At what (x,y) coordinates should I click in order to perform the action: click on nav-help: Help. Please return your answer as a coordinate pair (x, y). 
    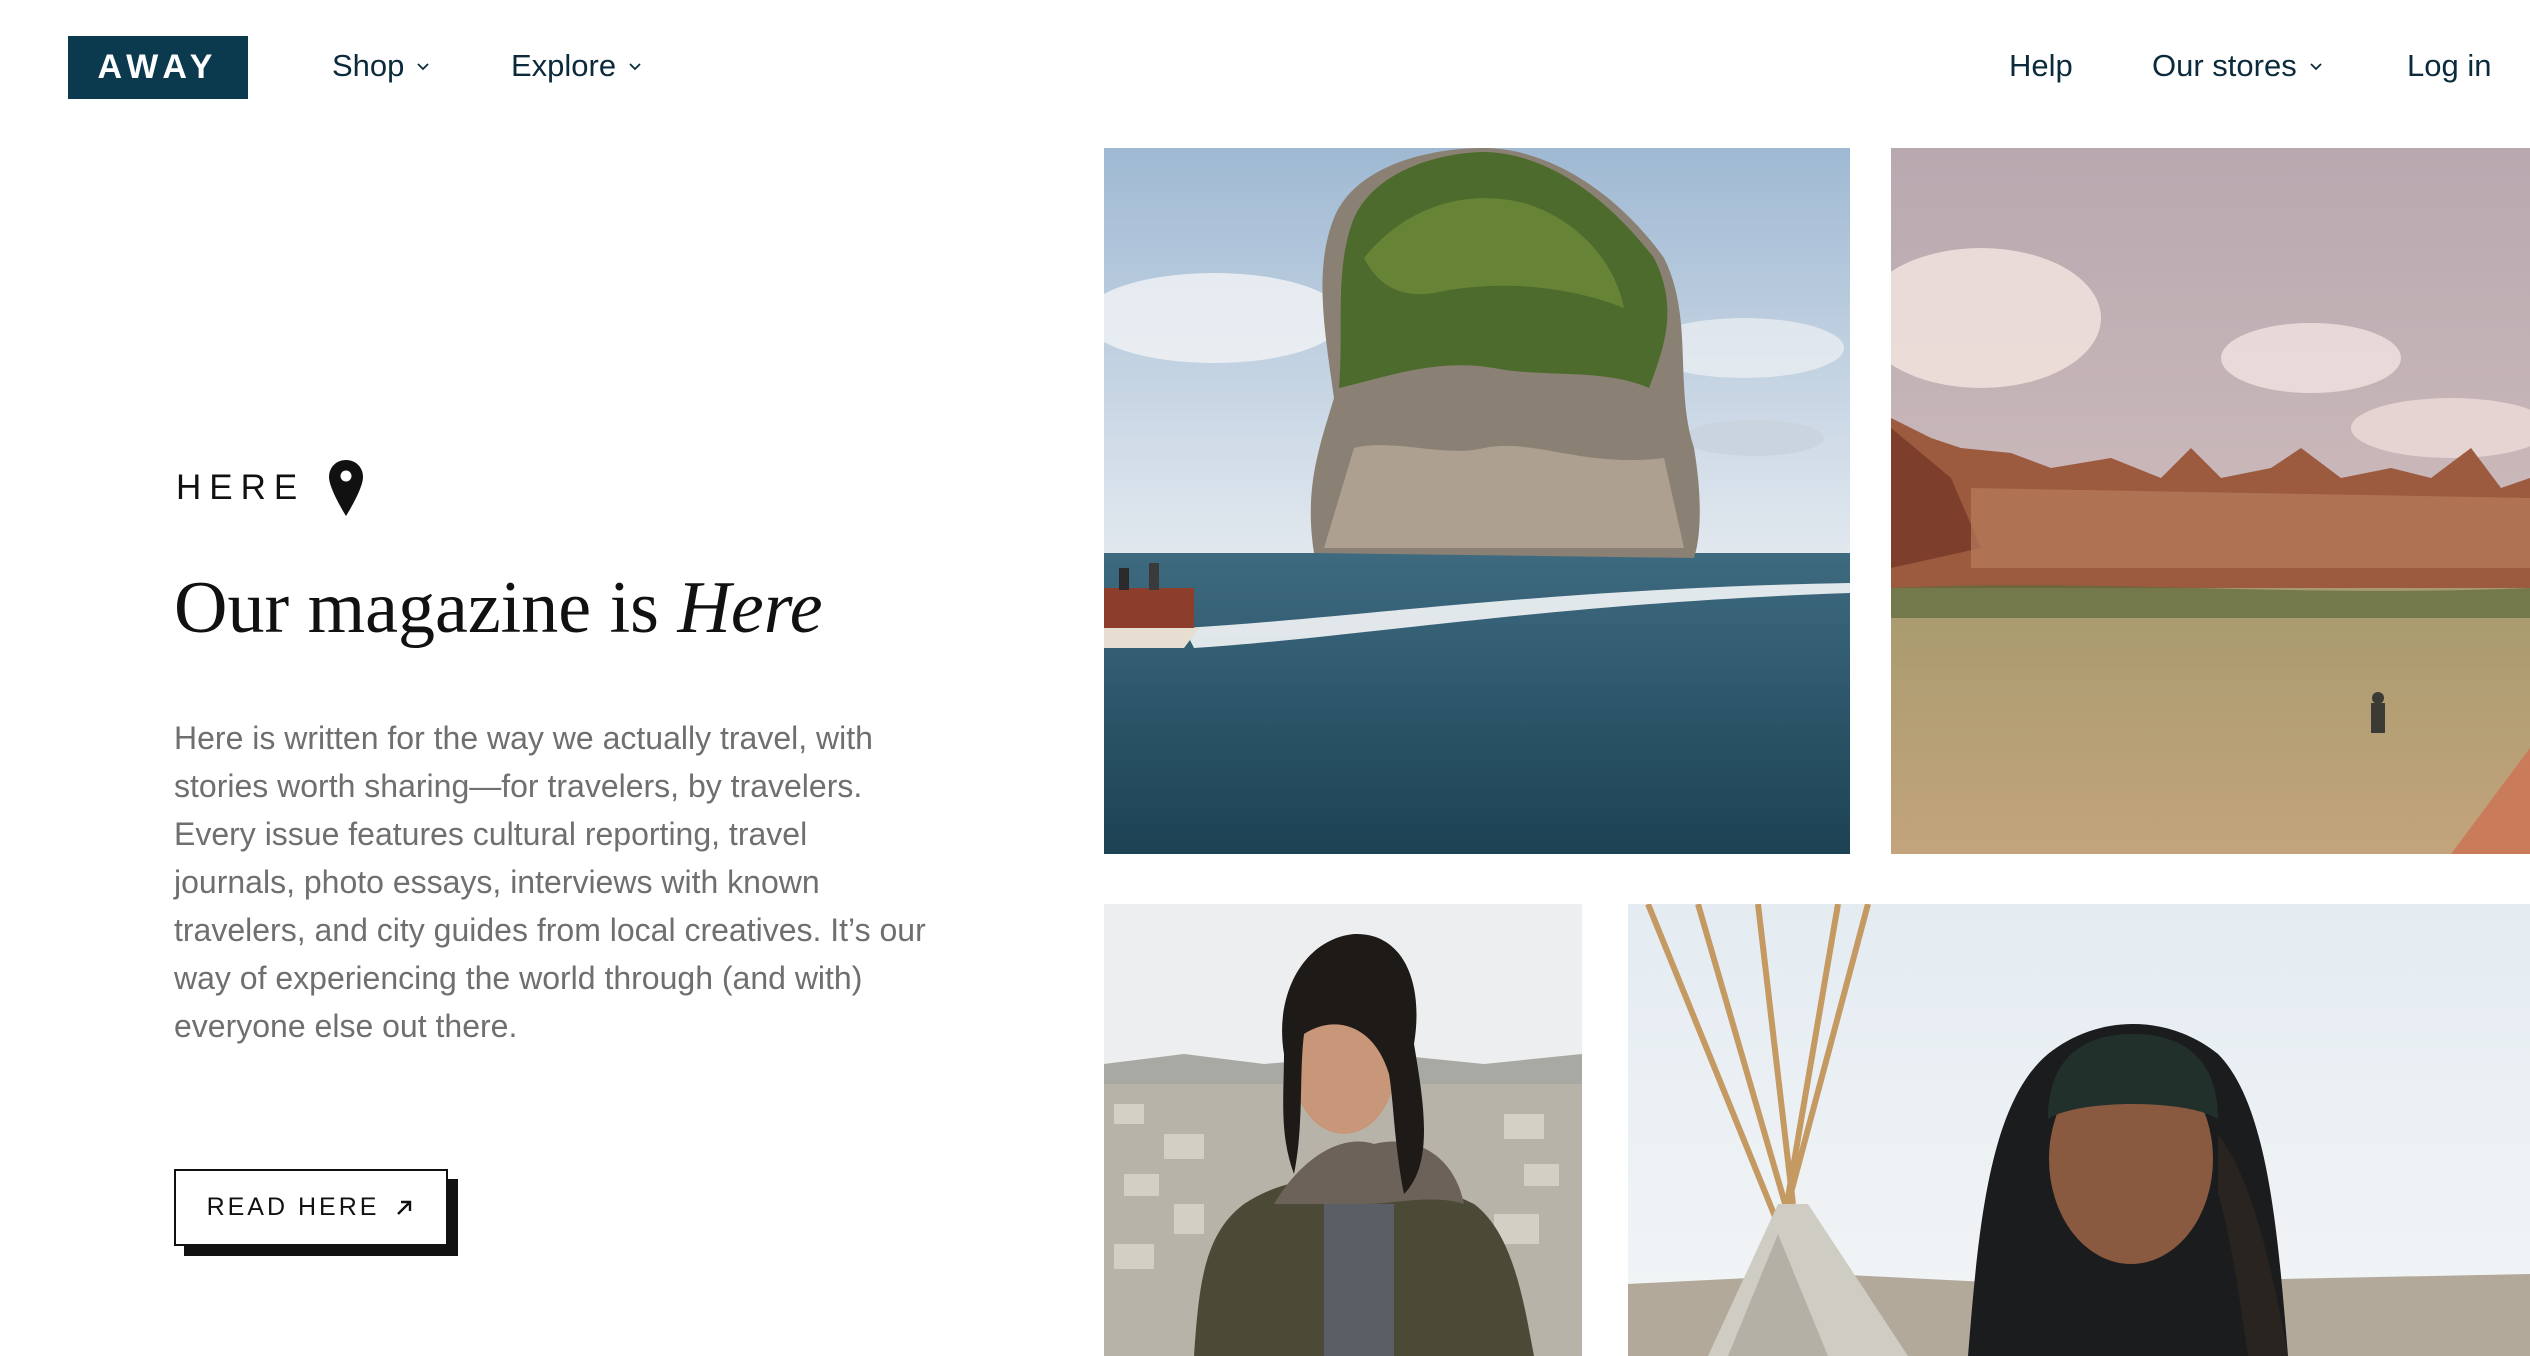
    Looking at the image, I should click on (2041, 66).